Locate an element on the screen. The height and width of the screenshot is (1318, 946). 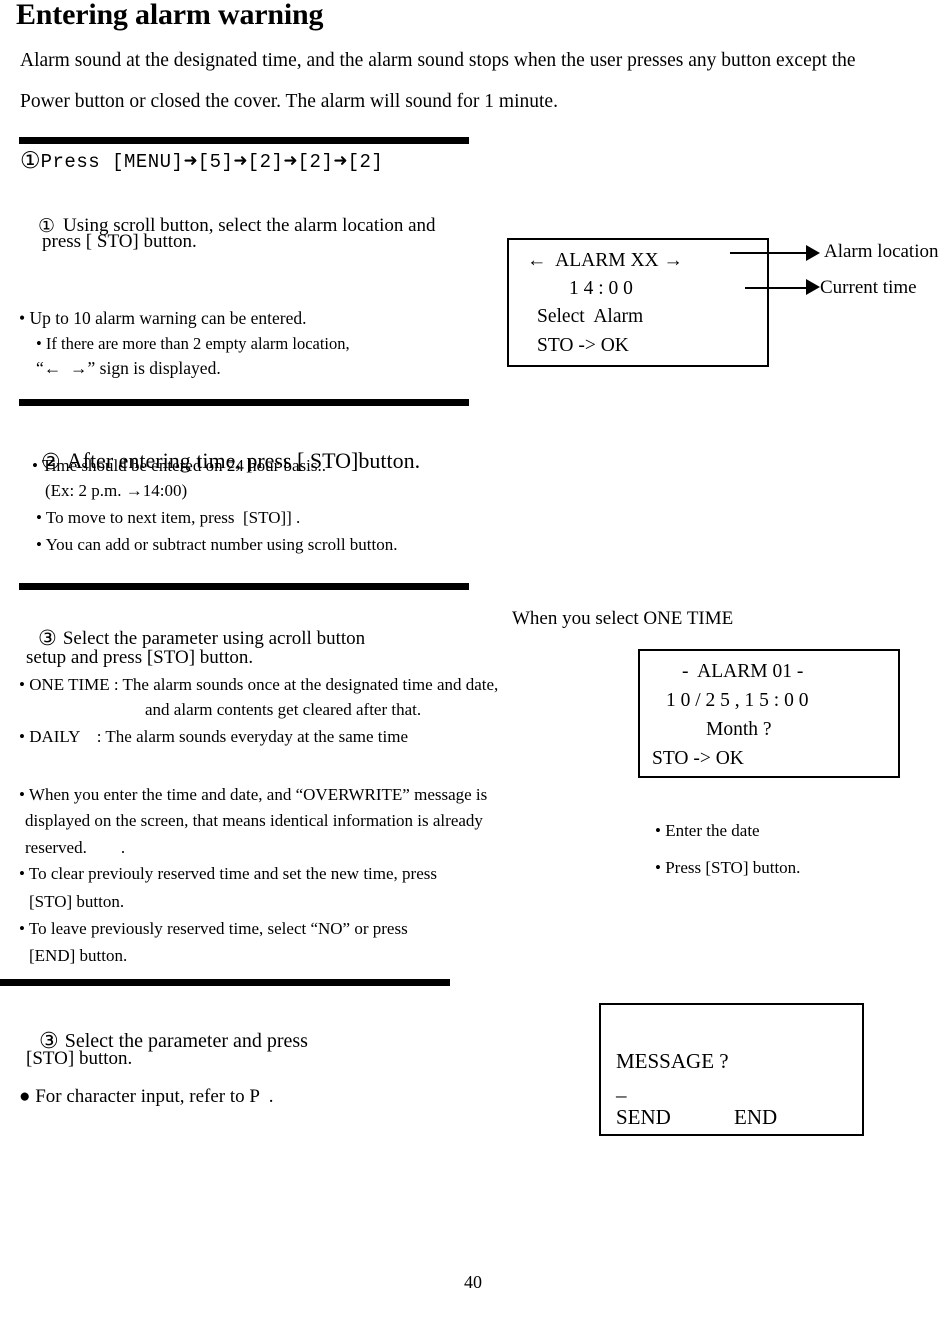
step-1-key-2: [2] is located at coordinates (265, 162).